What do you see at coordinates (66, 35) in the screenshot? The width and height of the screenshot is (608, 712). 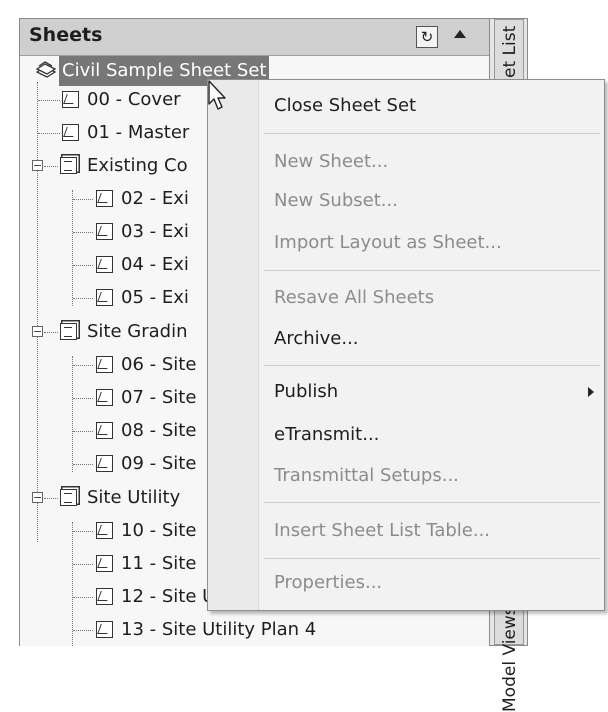 I see `palette-title: Sheets` at bounding box center [66, 35].